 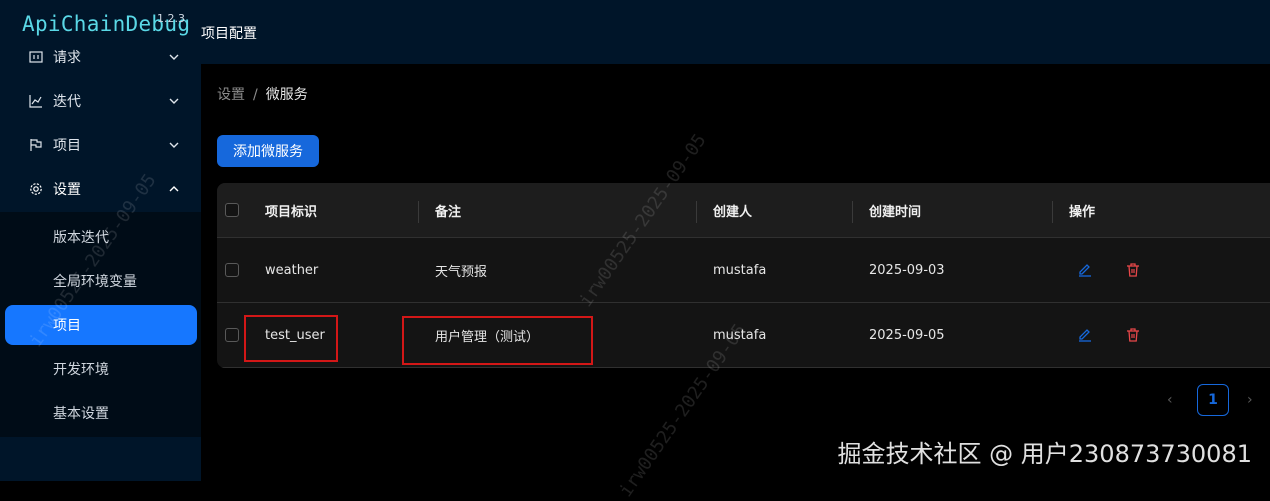 What do you see at coordinates (907, 335) in the screenshot?
I see `cell-created: 2025-09-05` at bounding box center [907, 335].